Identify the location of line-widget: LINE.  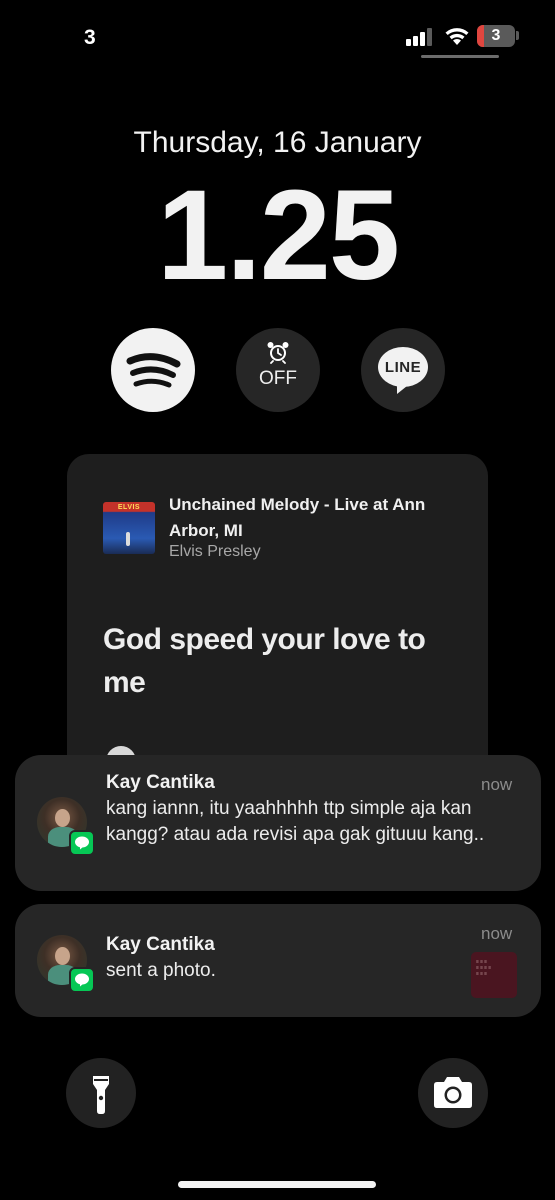
(403, 370).